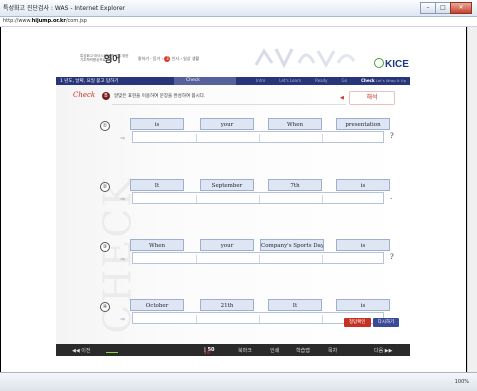 The height and width of the screenshot is (391, 477). What do you see at coordinates (357, 322) in the screenshot?
I see `check-answer-button: 정답확인` at bounding box center [357, 322].